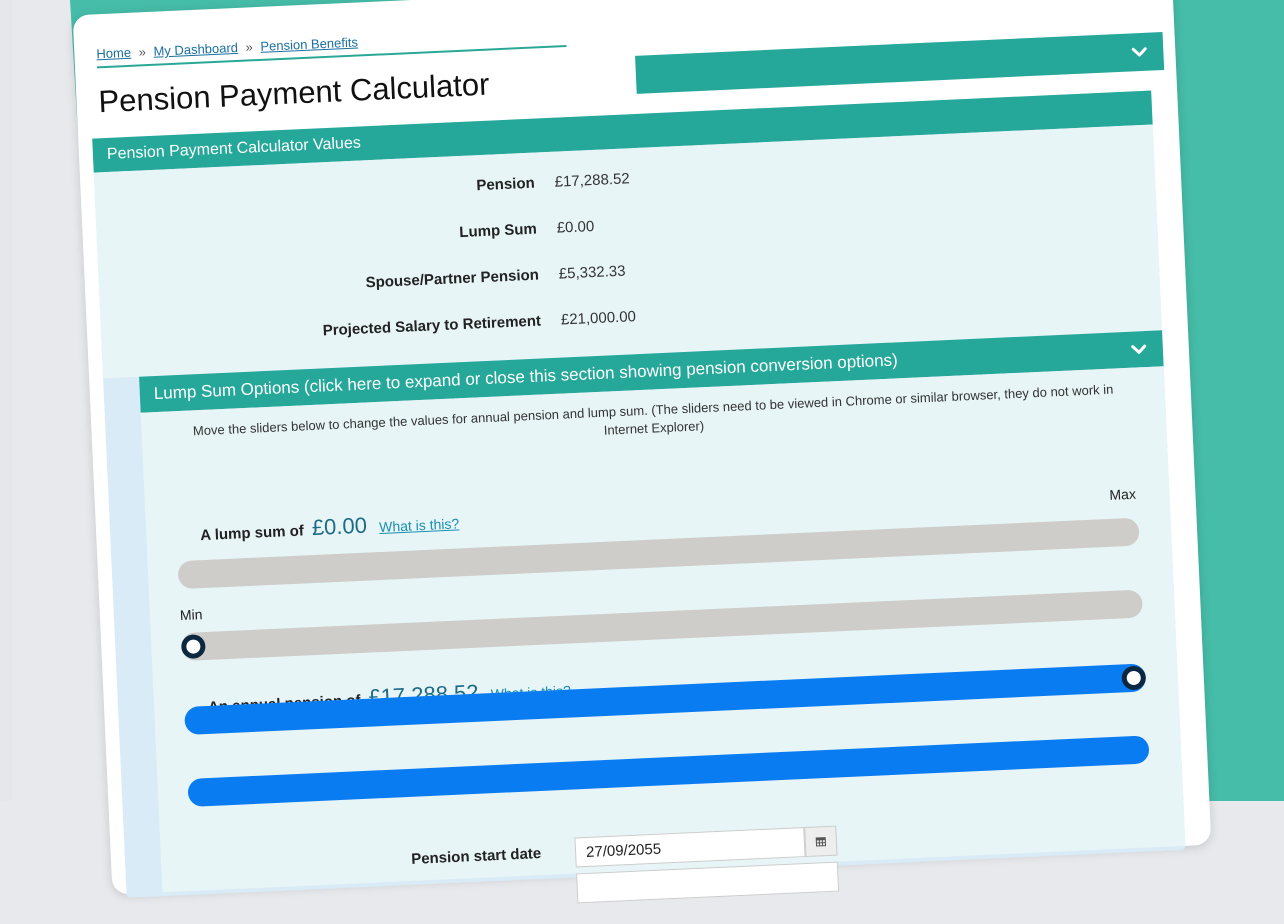 This screenshot has height=924, width=1284. Describe the element at coordinates (708, 882) in the screenshot. I see `second-date-input` at that location.